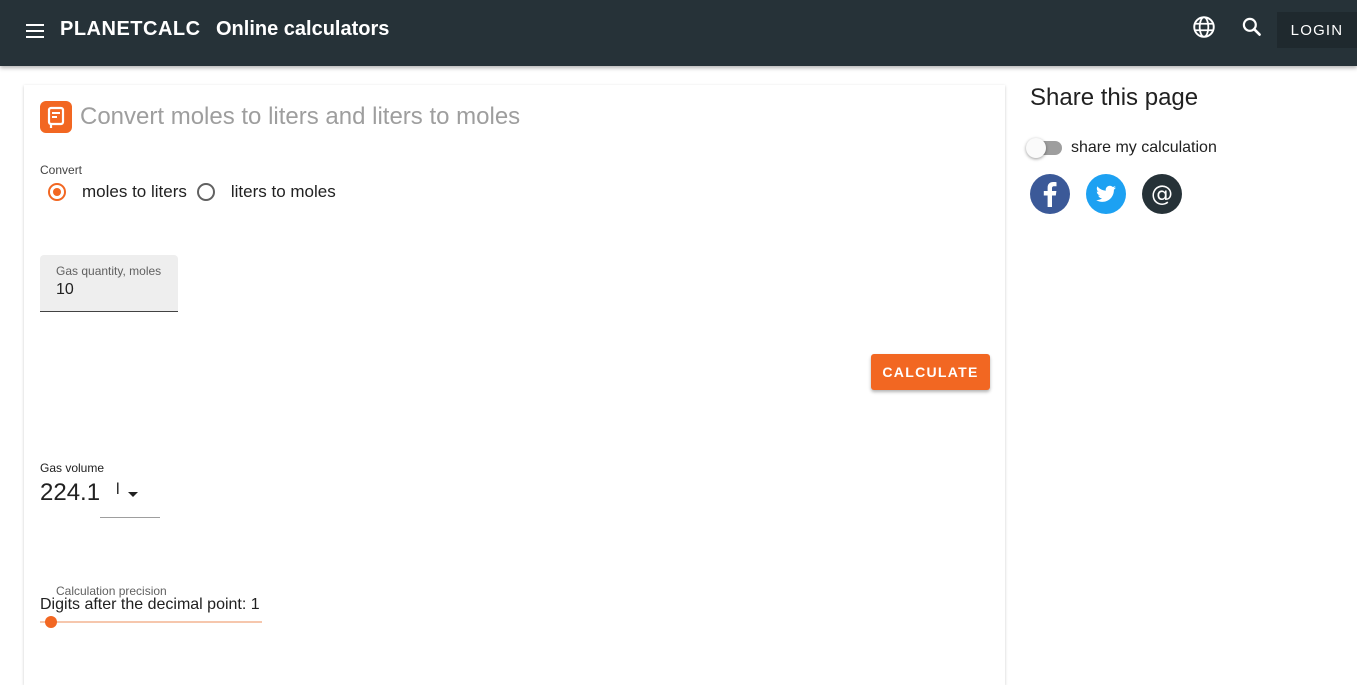  What do you see at coordinates (36, 31) in the screenshot?
I see `menu-icon` at bounding box center [36, 31].